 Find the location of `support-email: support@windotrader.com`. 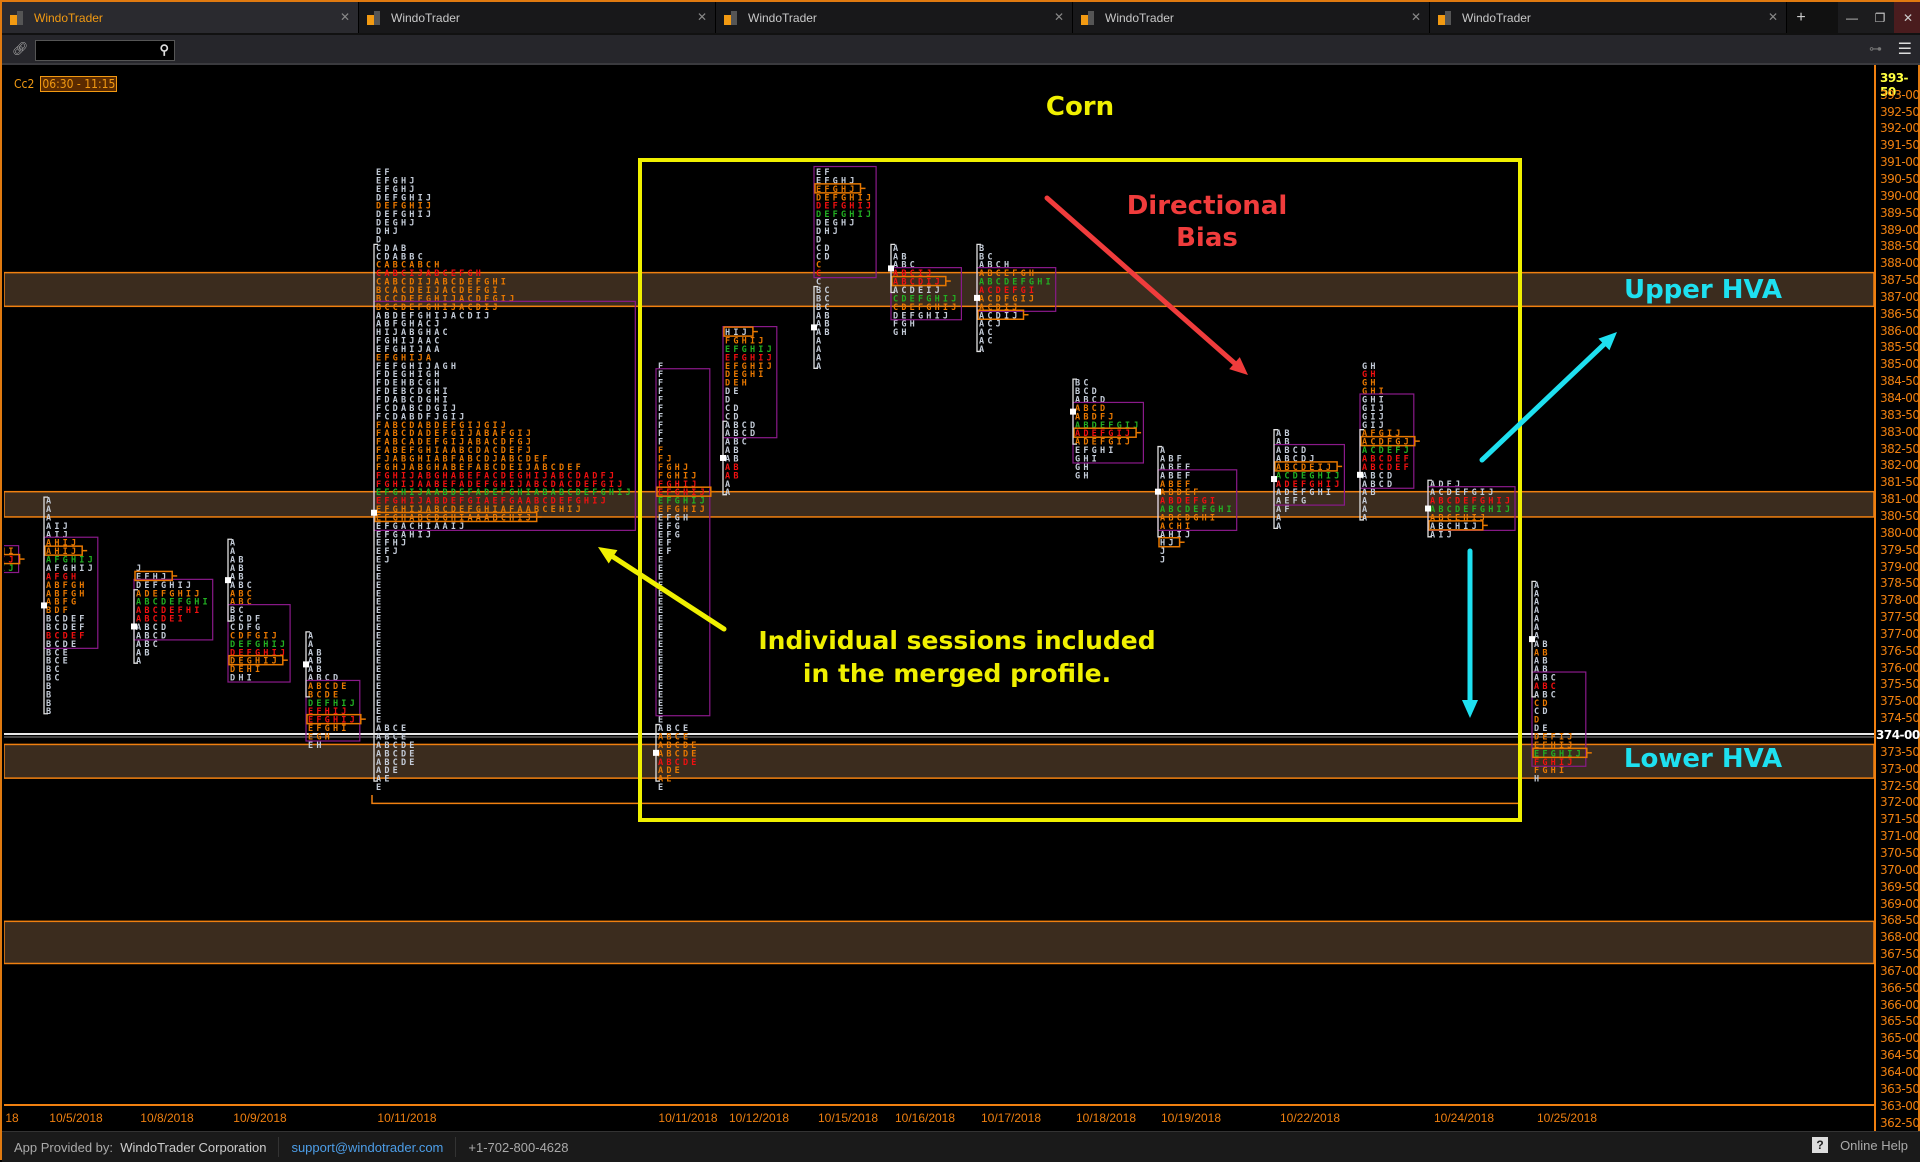

support-email: support@windotrader.com is located at coordinates (368, 1147).